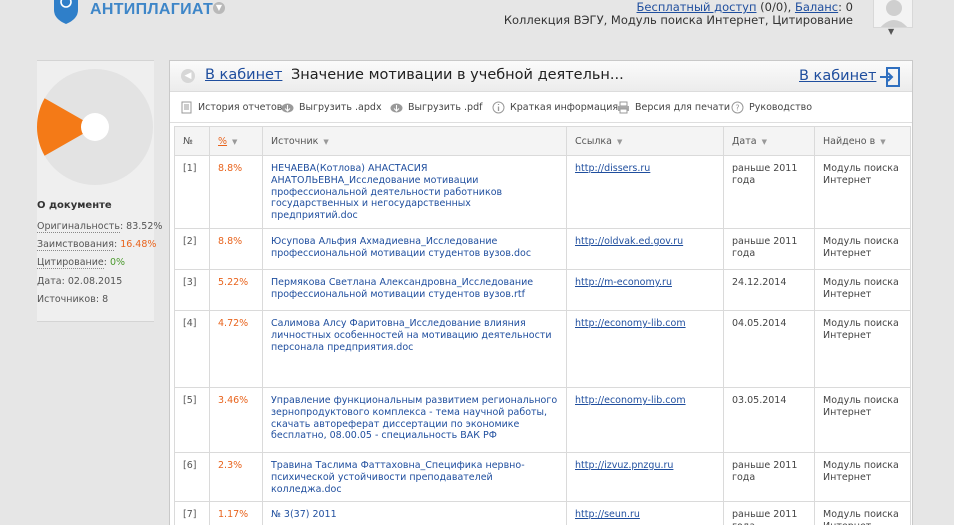  I want to click on row-link: http://dissers.ru, so click(645, 192).